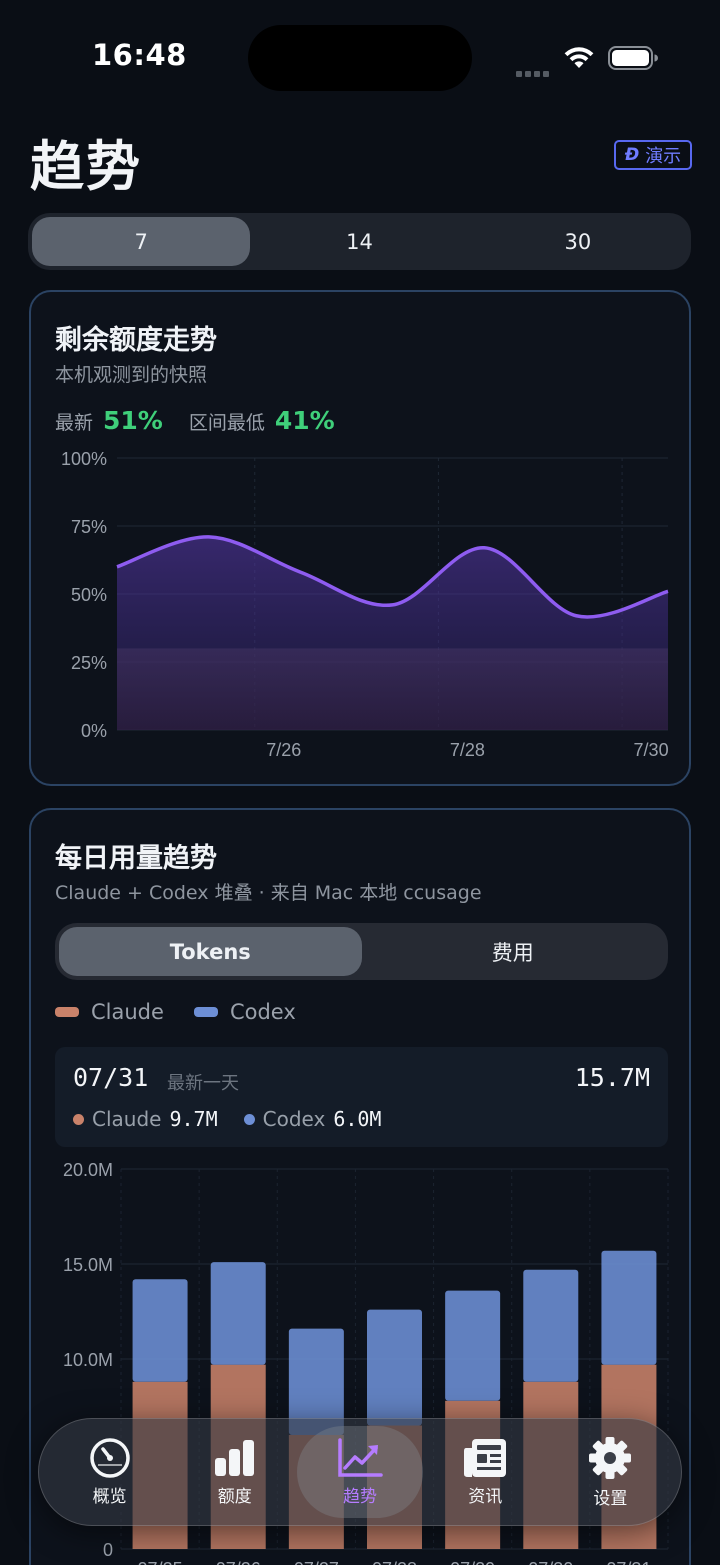 Image resolution: width=720 pixels, height=1565 pixels. What do you see at coordinates (203, 1083) in the screenshot?
I see `summary-latest-label: 最新一天` at bounding box center [203, 1083].